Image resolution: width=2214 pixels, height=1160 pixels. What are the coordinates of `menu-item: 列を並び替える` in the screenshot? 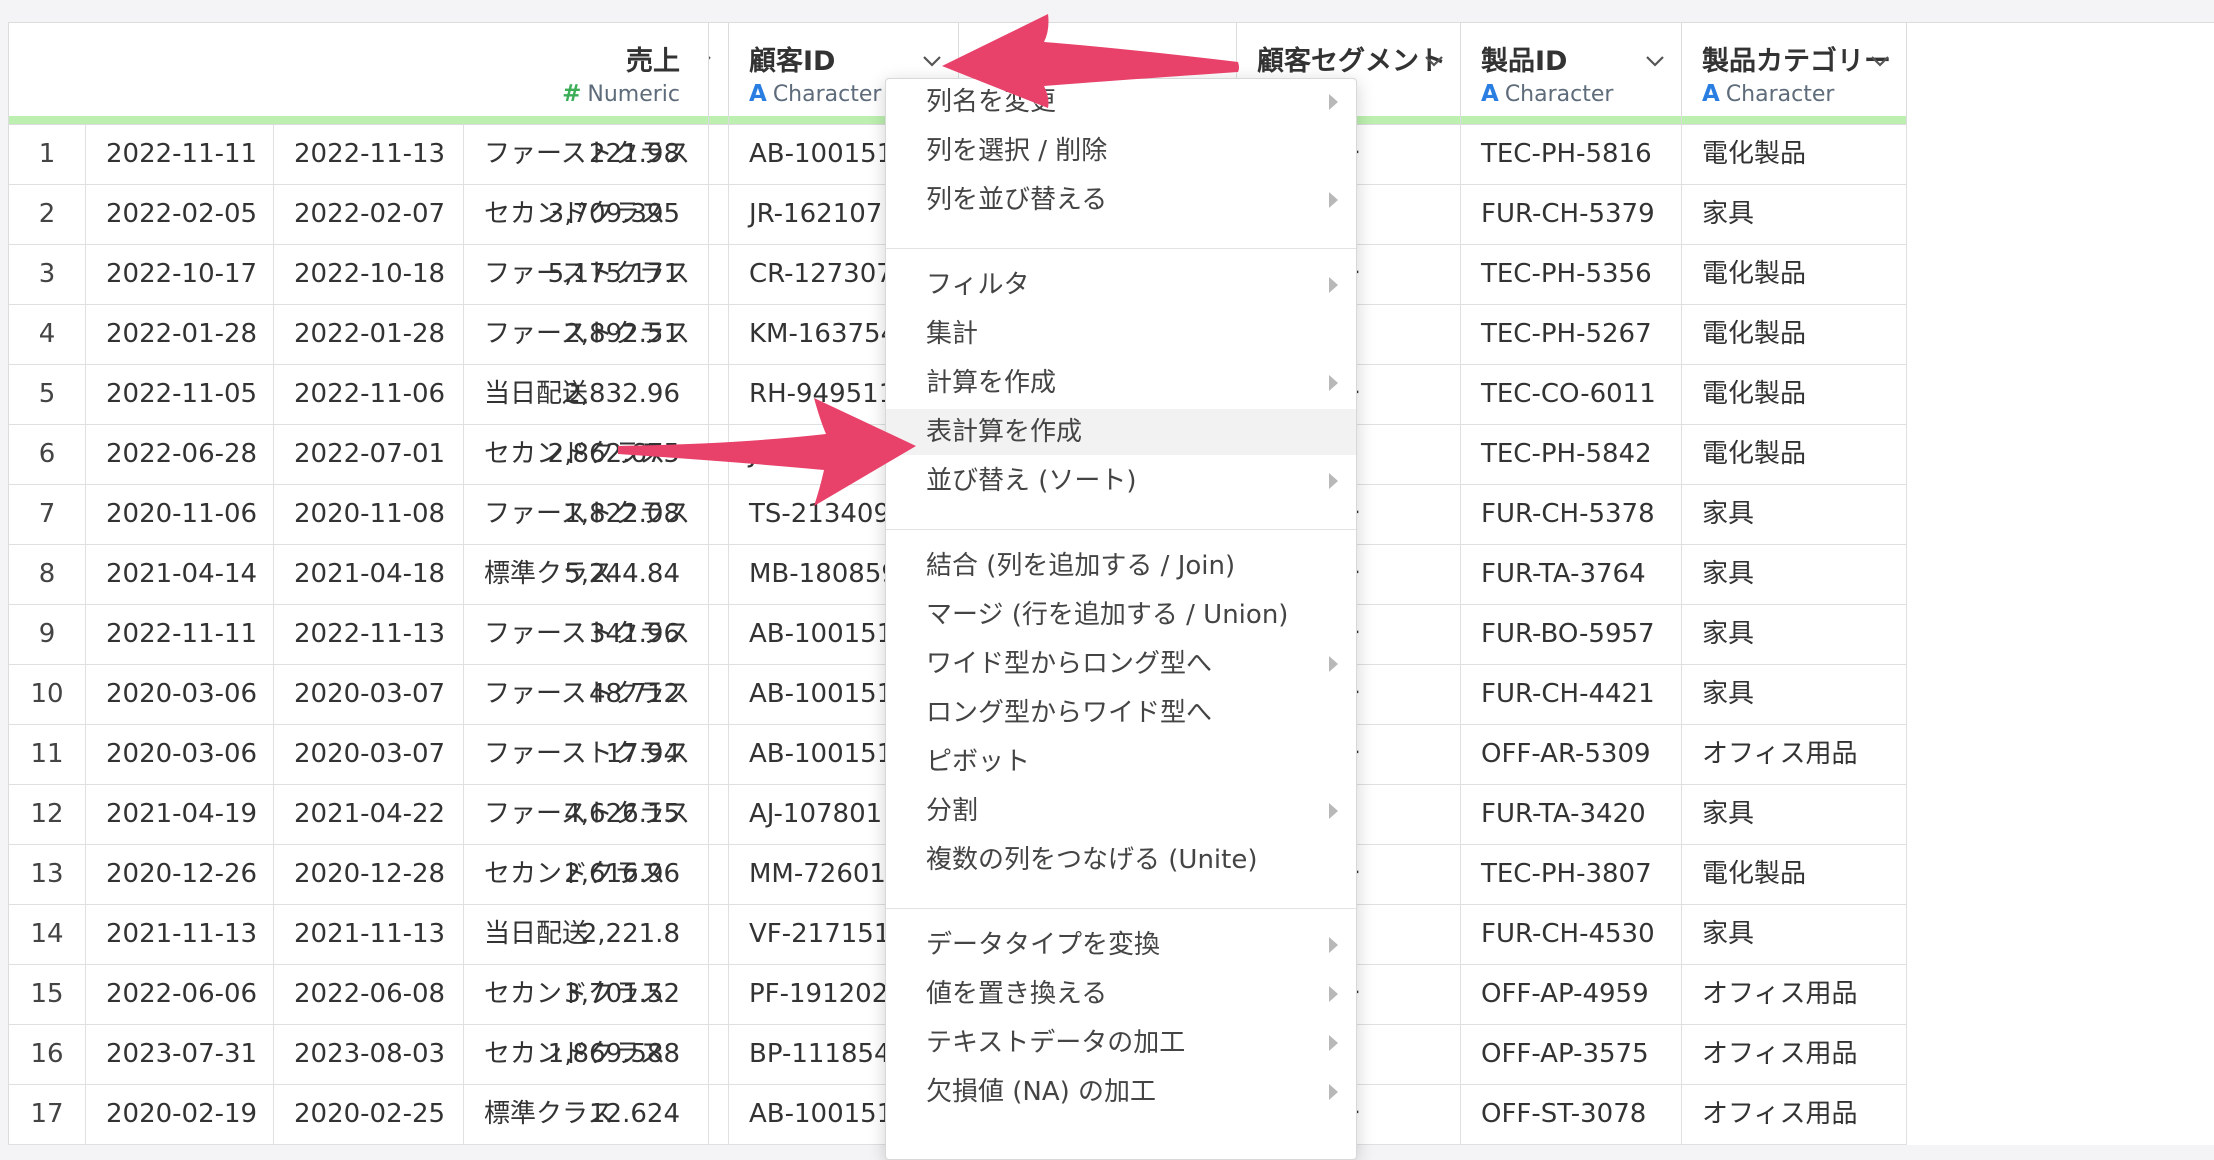 It's located at (1121, 200).